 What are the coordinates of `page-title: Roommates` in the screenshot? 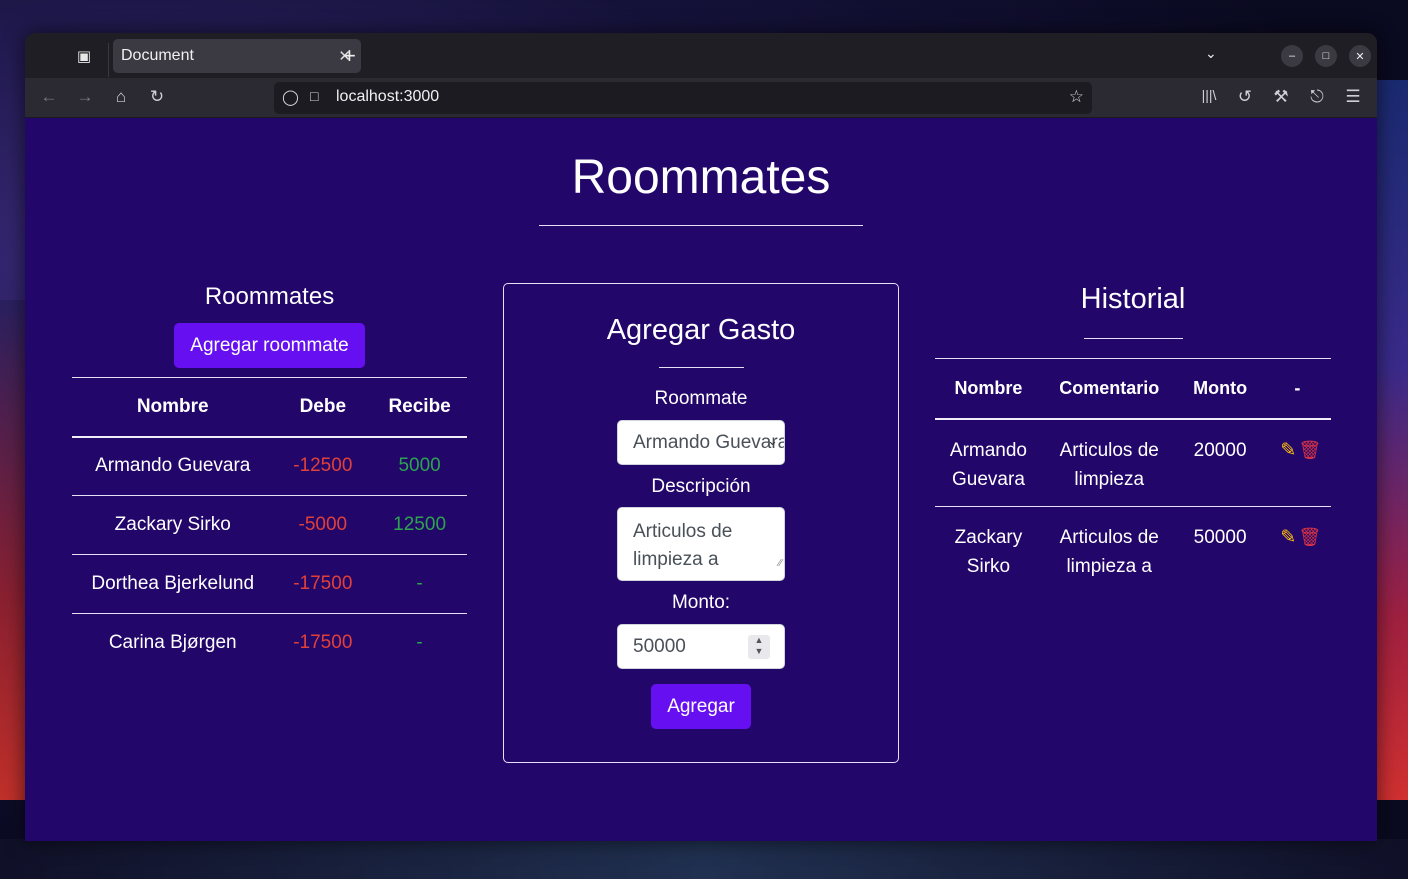 It's located at (701, 177).